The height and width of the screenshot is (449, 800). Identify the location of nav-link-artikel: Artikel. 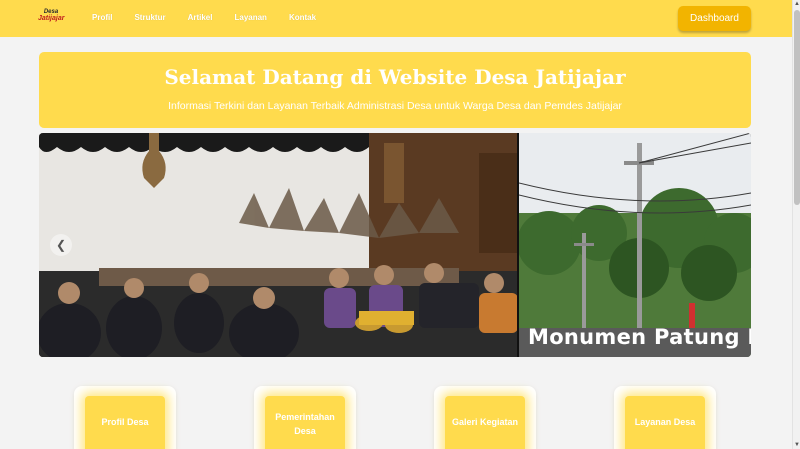
(200, 17).